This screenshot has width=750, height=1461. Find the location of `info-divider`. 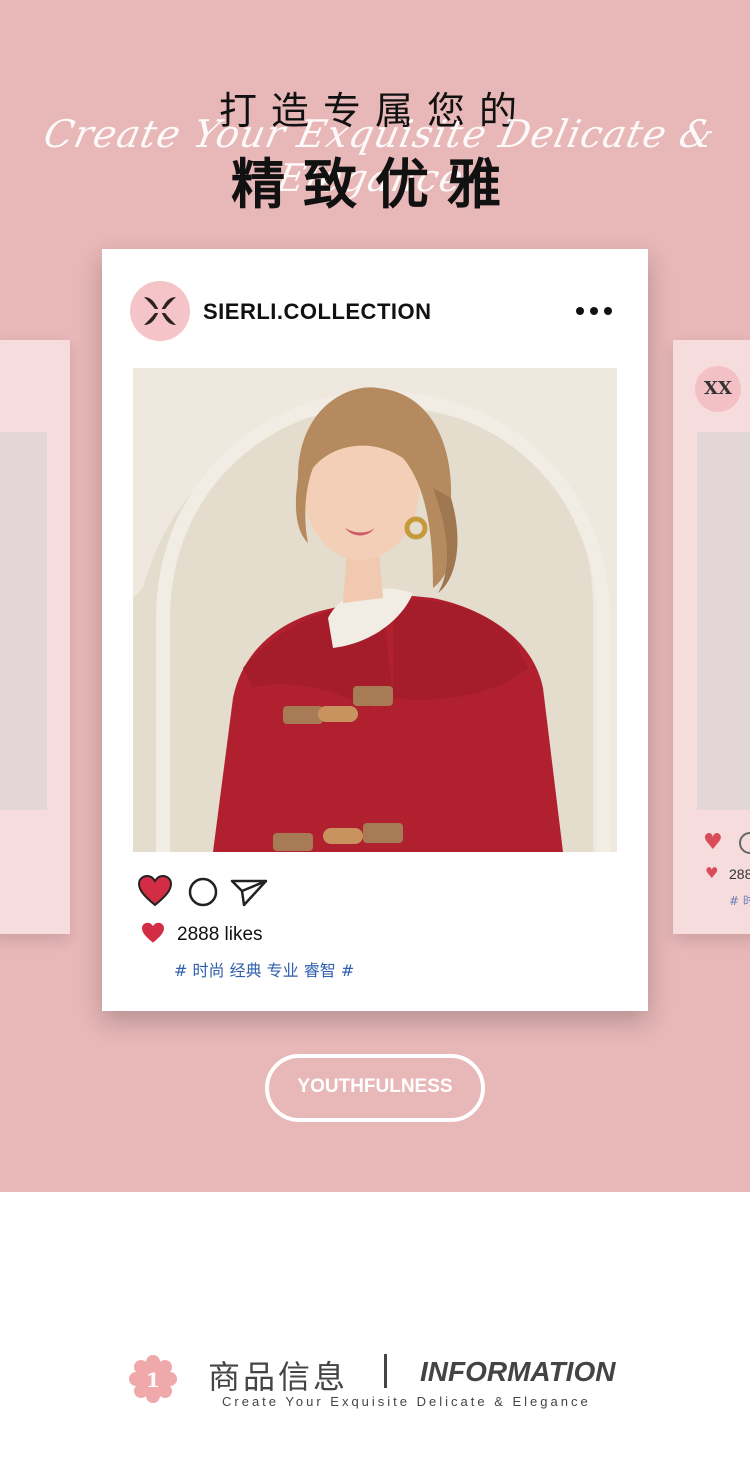

info-divider is located at coordinates (385, 1371).